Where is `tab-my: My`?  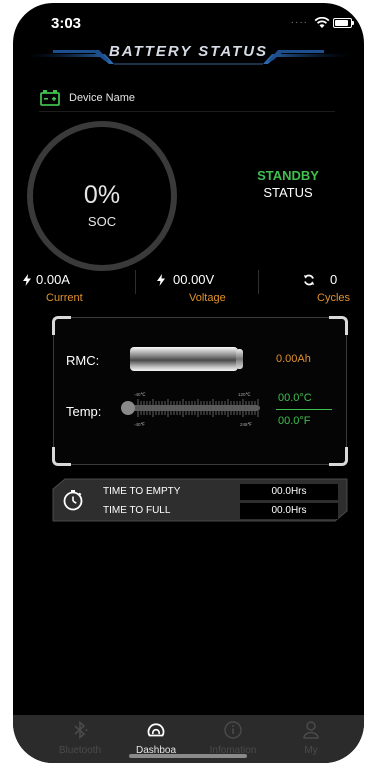 tab-my: My is located at coordinates (311, 739).